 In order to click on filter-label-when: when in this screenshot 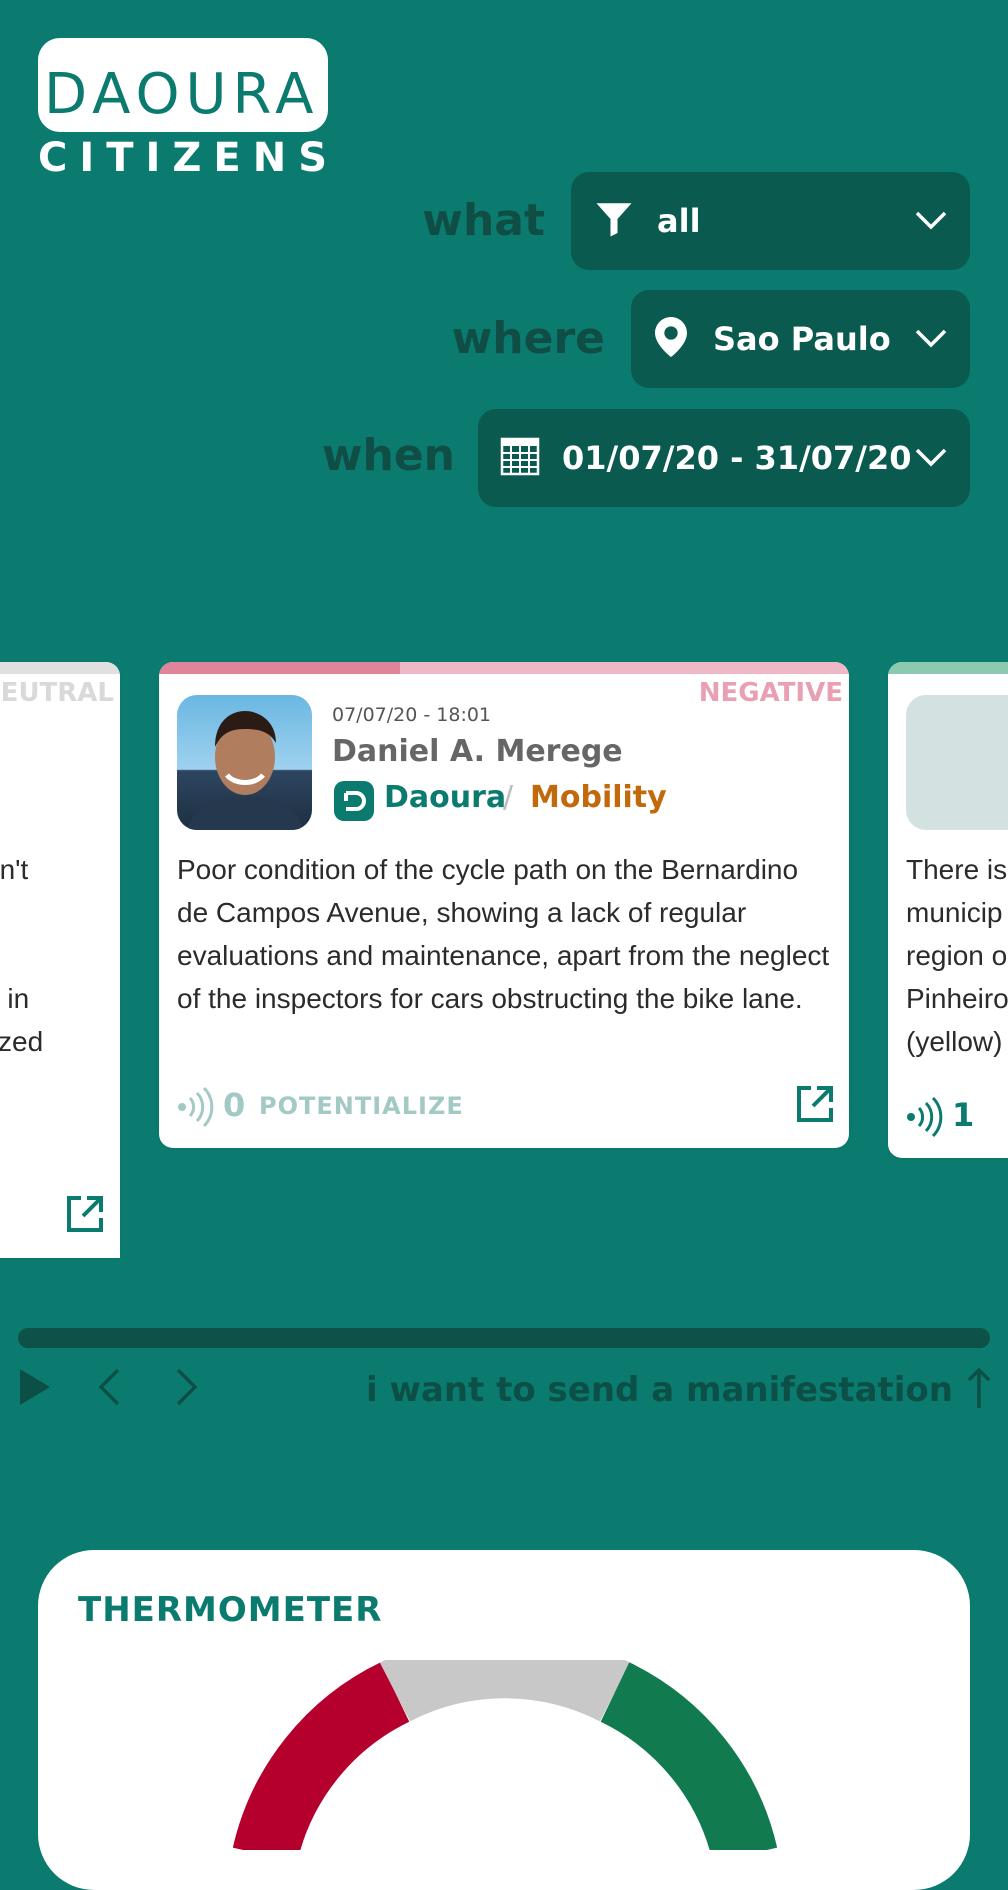, I will do `click(388, 455)`.